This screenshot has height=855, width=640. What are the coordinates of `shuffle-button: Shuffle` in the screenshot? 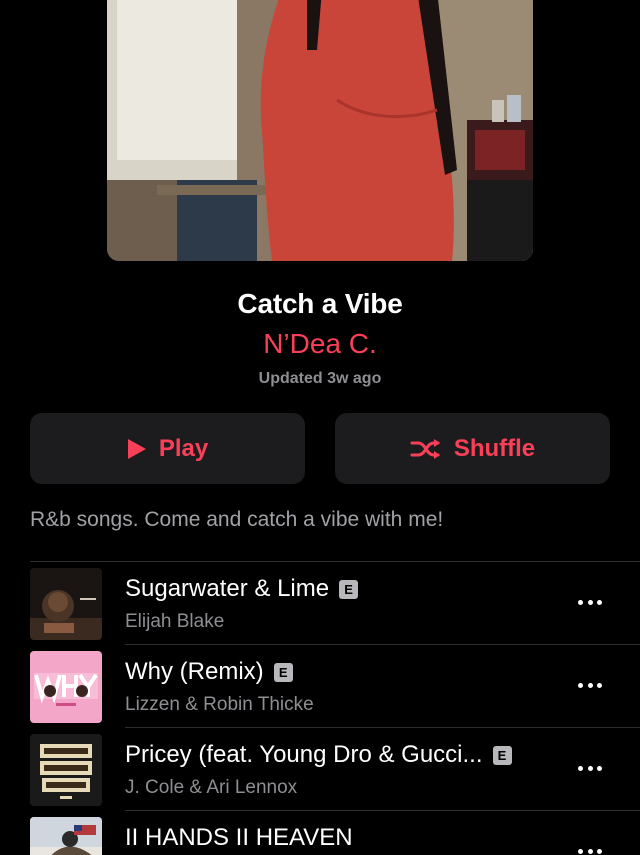 It's located at (472, 448).